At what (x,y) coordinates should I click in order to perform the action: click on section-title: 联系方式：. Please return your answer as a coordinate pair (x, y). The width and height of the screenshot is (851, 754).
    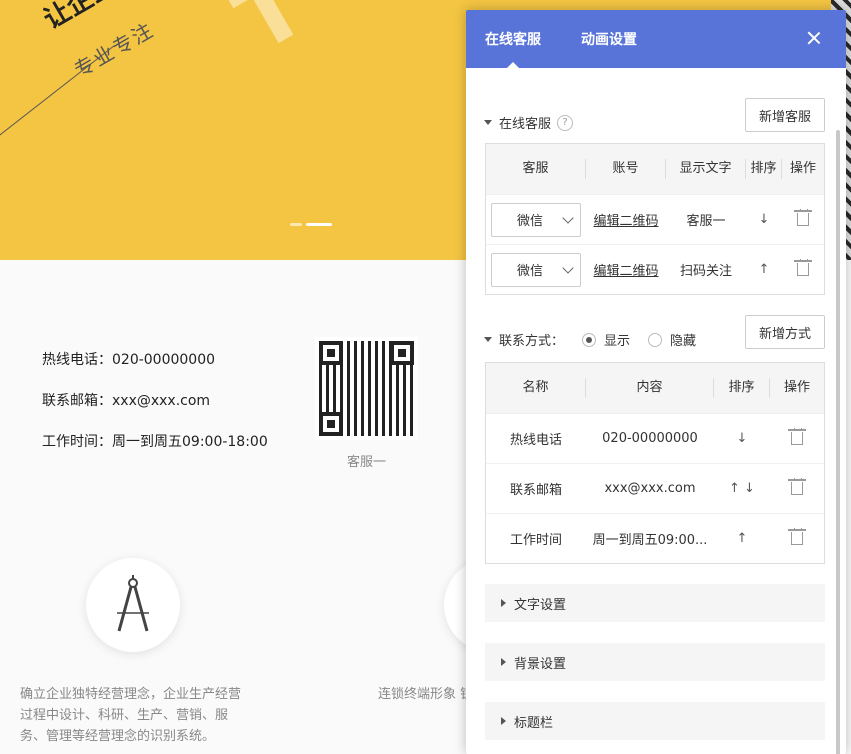
    Looking at the image, I should click on (532, 341).